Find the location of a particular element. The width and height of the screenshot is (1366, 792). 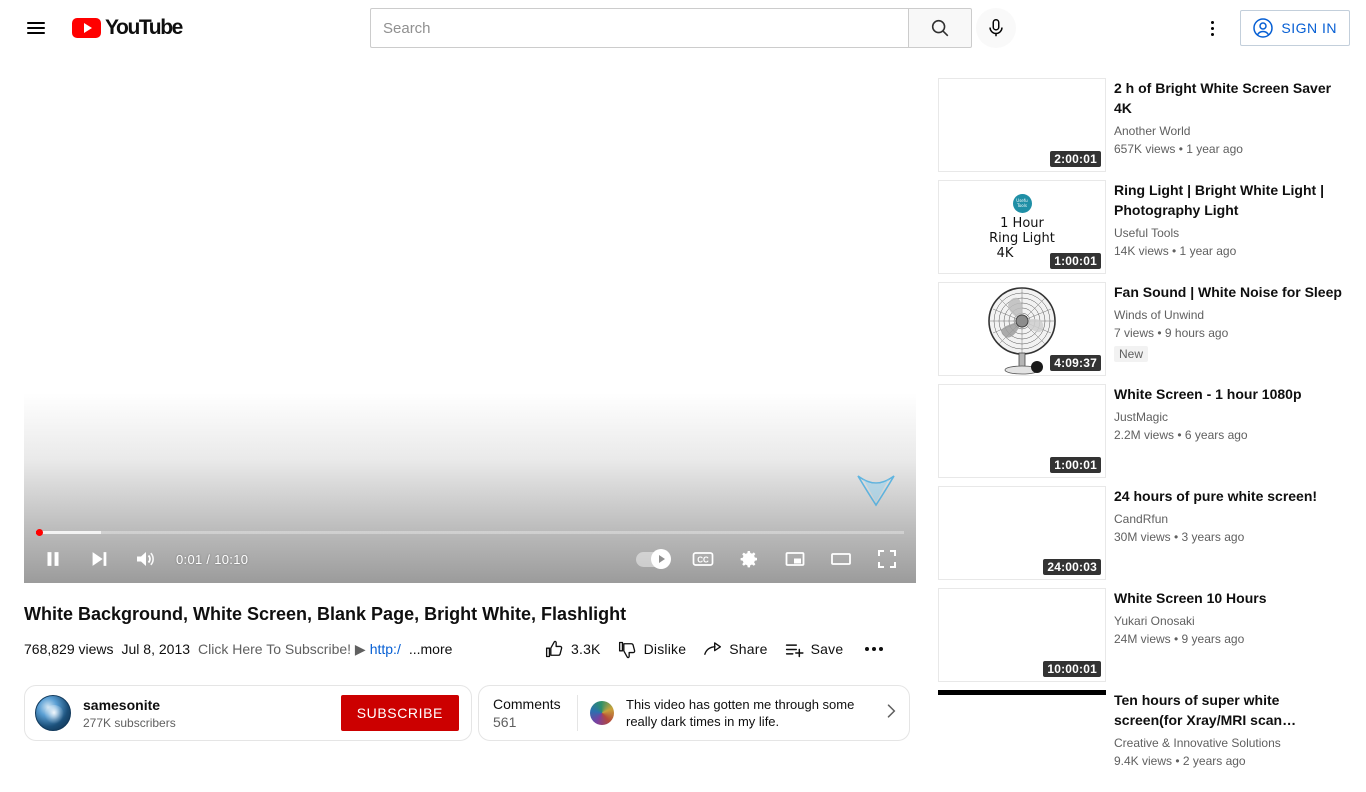

like-button: 3.3K is located at coordinates (572, 649).